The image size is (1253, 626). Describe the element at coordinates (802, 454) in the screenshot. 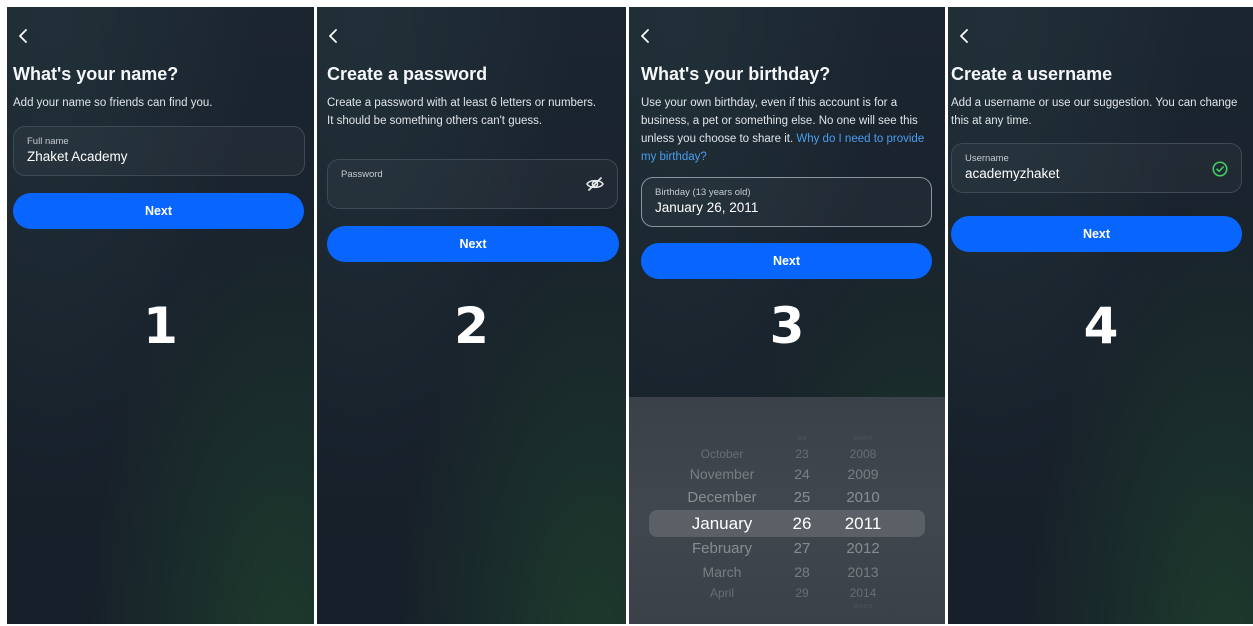

I see `picker-day-item: 23` at that location.